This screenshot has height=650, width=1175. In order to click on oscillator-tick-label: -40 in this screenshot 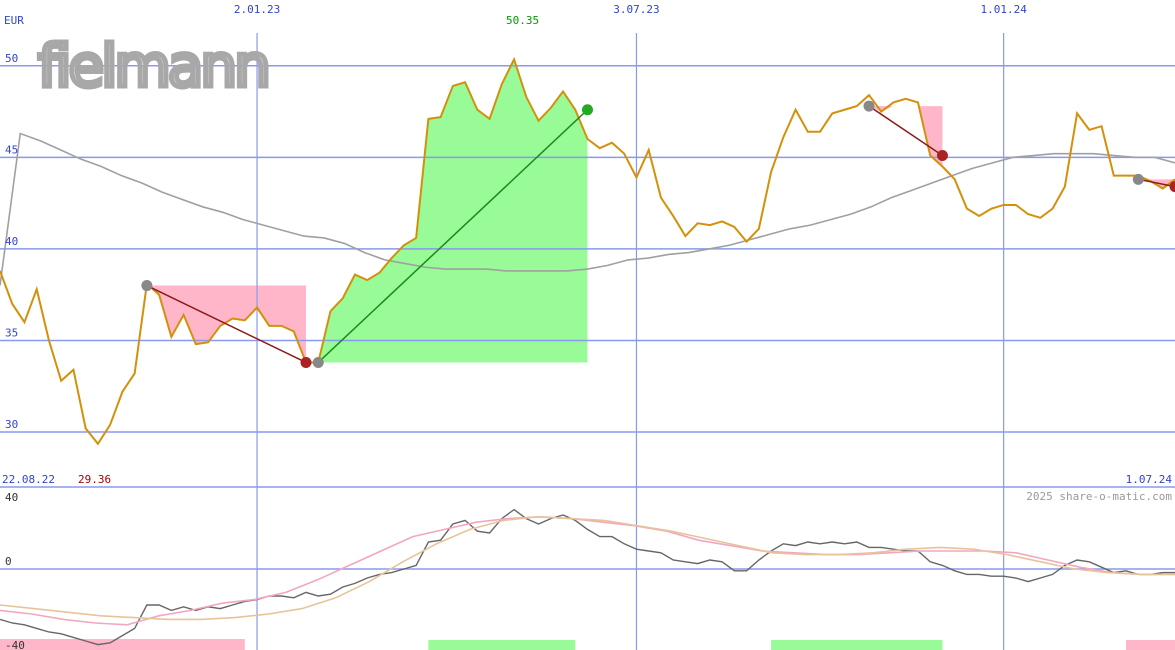, I will do `click(15, 644)`.